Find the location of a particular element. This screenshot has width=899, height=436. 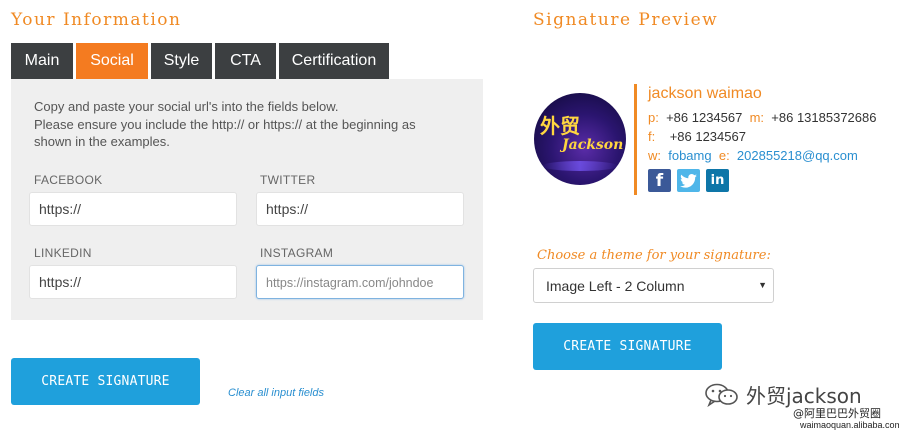

theme-label: Choose a theme for your signature: is located at coordinates (654, 255).